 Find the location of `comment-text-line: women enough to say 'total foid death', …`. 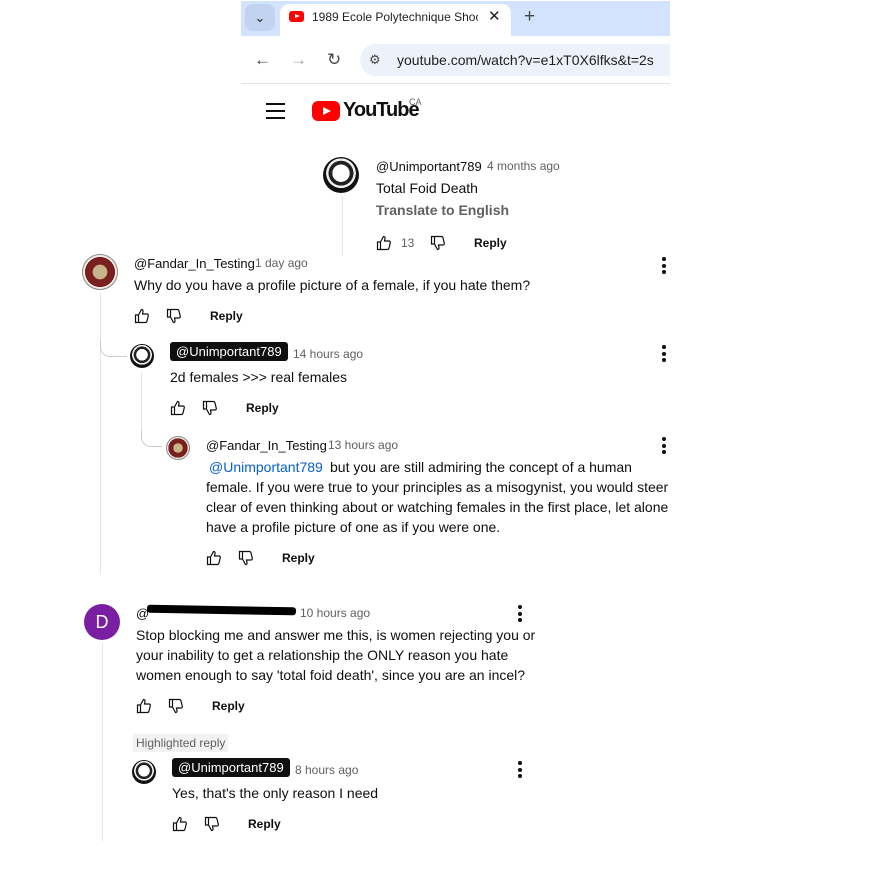

comment-text-line: women enough to say 'total foid death', … is located at coordinates (331, 675).